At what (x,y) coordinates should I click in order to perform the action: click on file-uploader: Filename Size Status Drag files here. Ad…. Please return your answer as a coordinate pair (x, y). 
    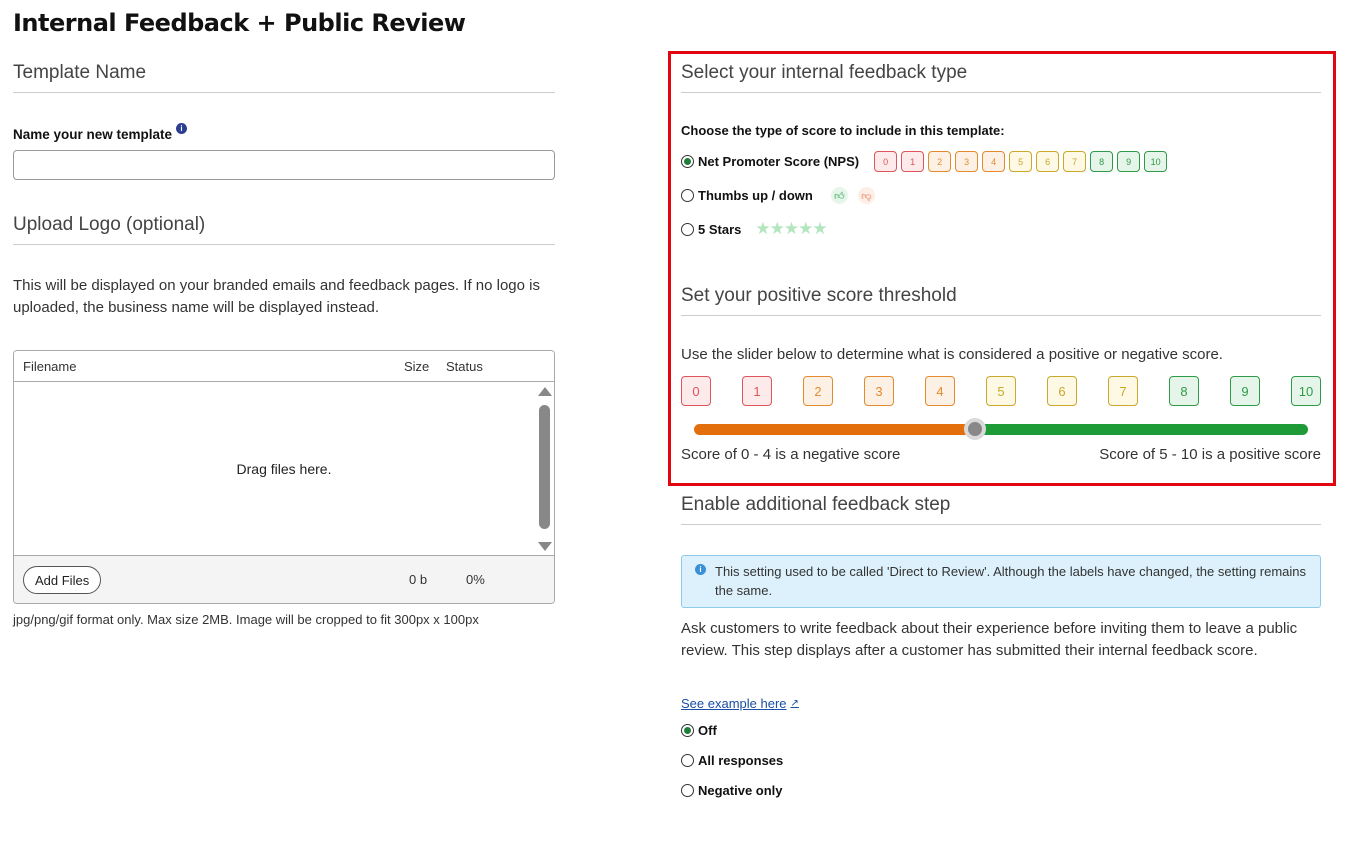
    Looking at the image, I should click on (284, 477).